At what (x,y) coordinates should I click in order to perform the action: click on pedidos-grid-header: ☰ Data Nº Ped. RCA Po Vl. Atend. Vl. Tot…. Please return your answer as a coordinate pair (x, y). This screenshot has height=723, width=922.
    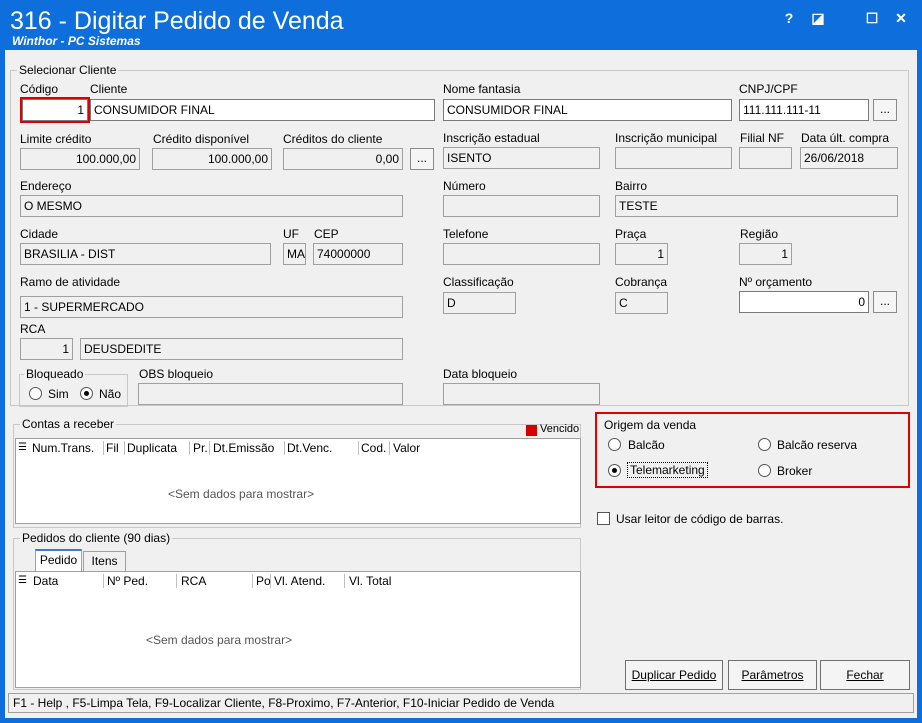
    Looking at the image, I should click on (298, 581).